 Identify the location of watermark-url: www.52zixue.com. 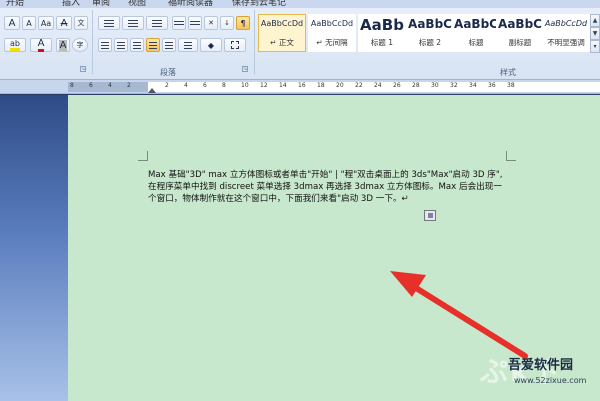
(550, 380).